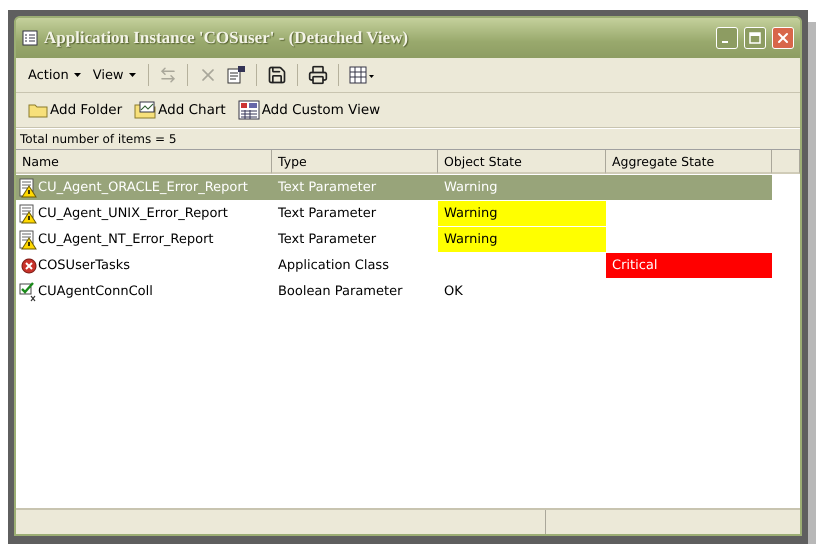  I want to click on maximize-icon, so click(755, 38).